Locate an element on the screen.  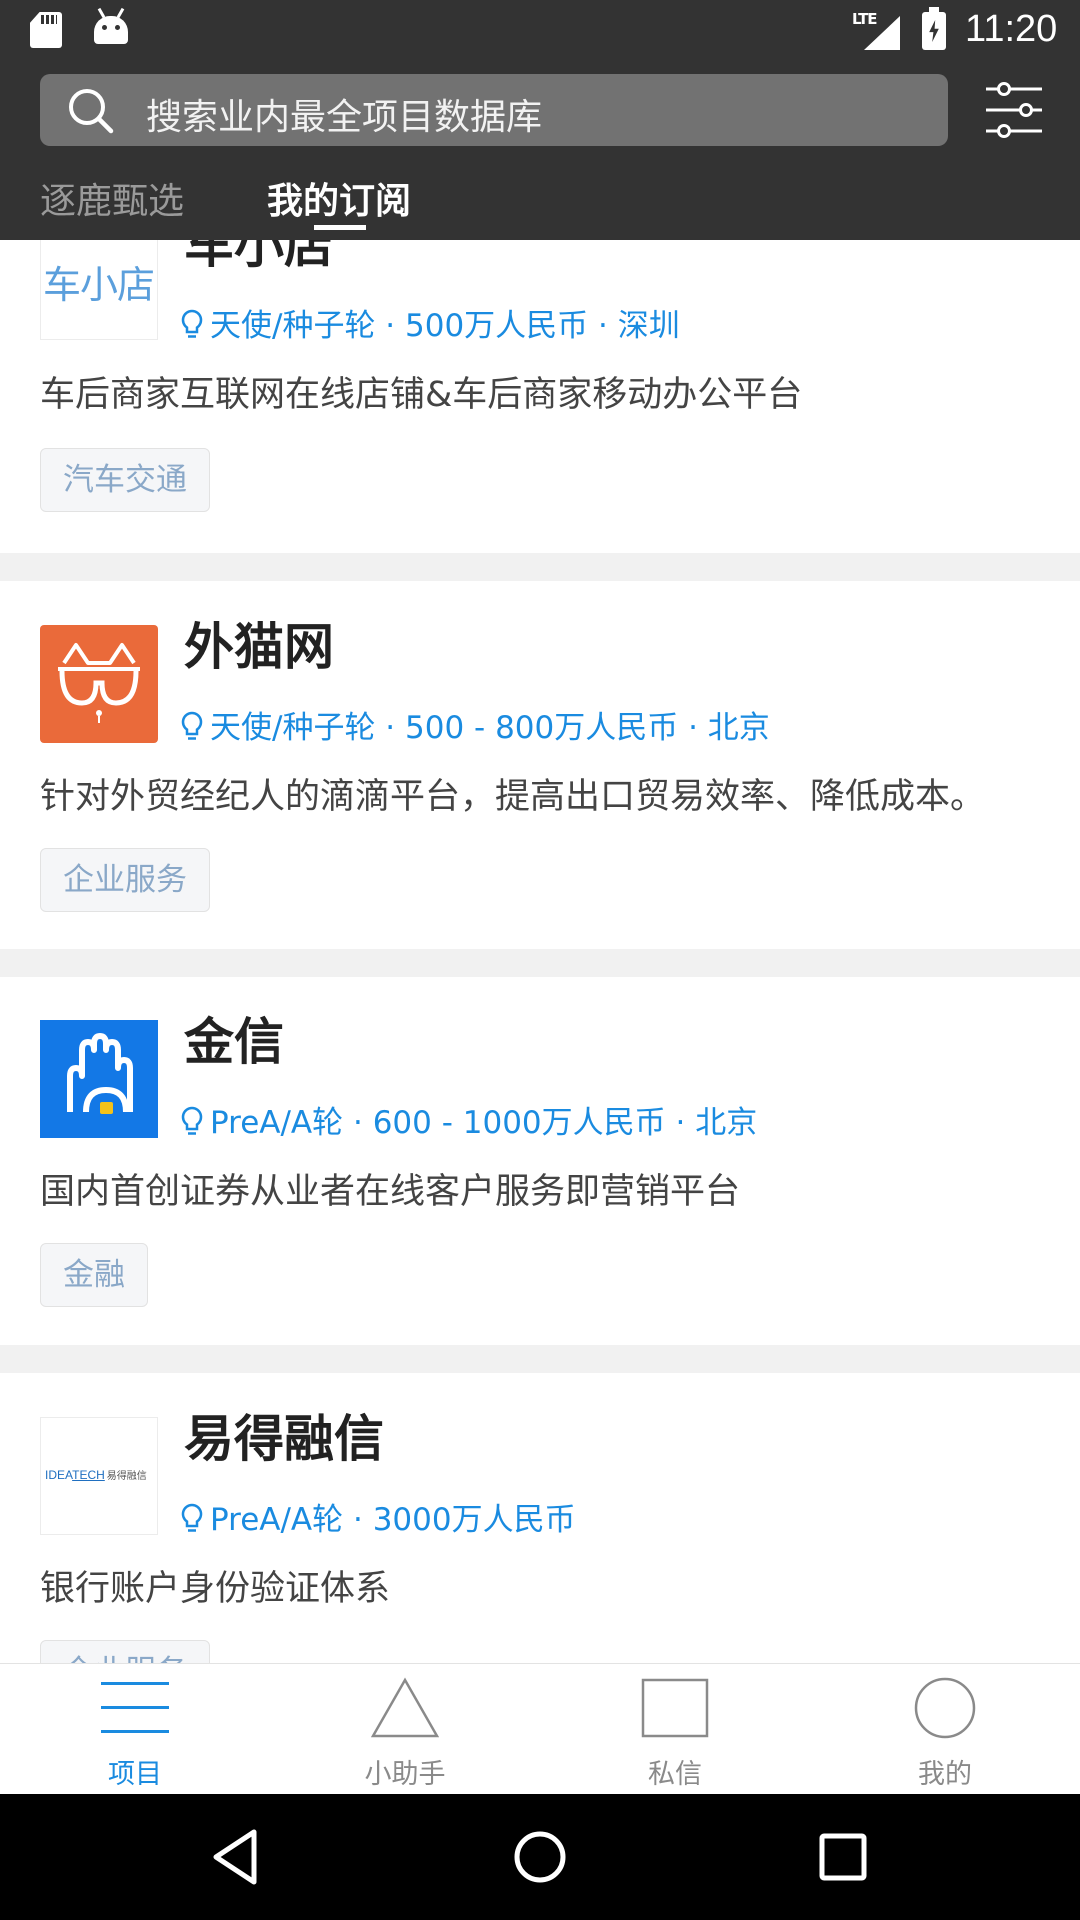
logo-text-cn: 易得融信 is located at coordinates (126, 1476).